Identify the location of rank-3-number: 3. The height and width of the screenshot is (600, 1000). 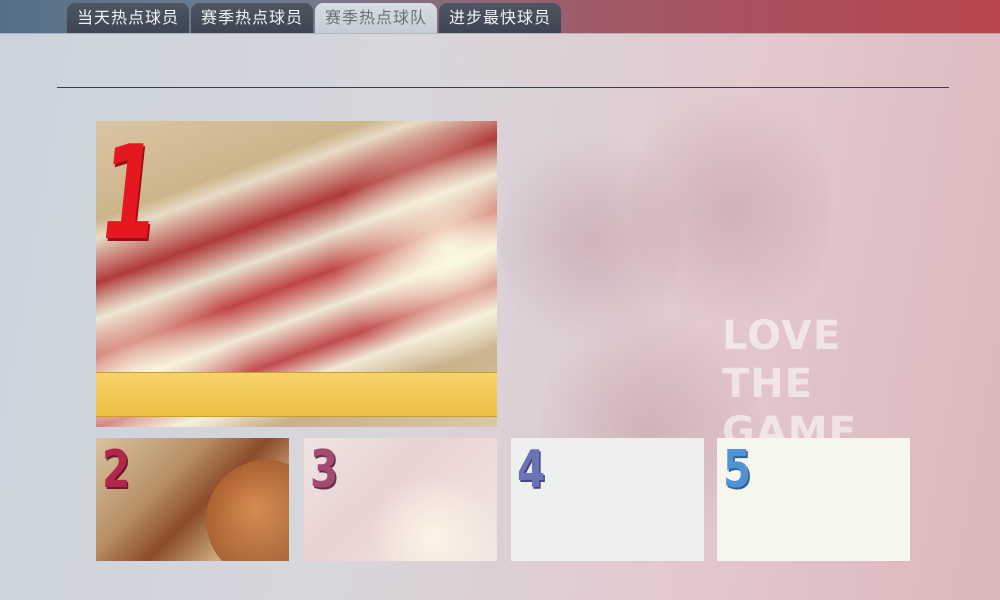
(324, 470).